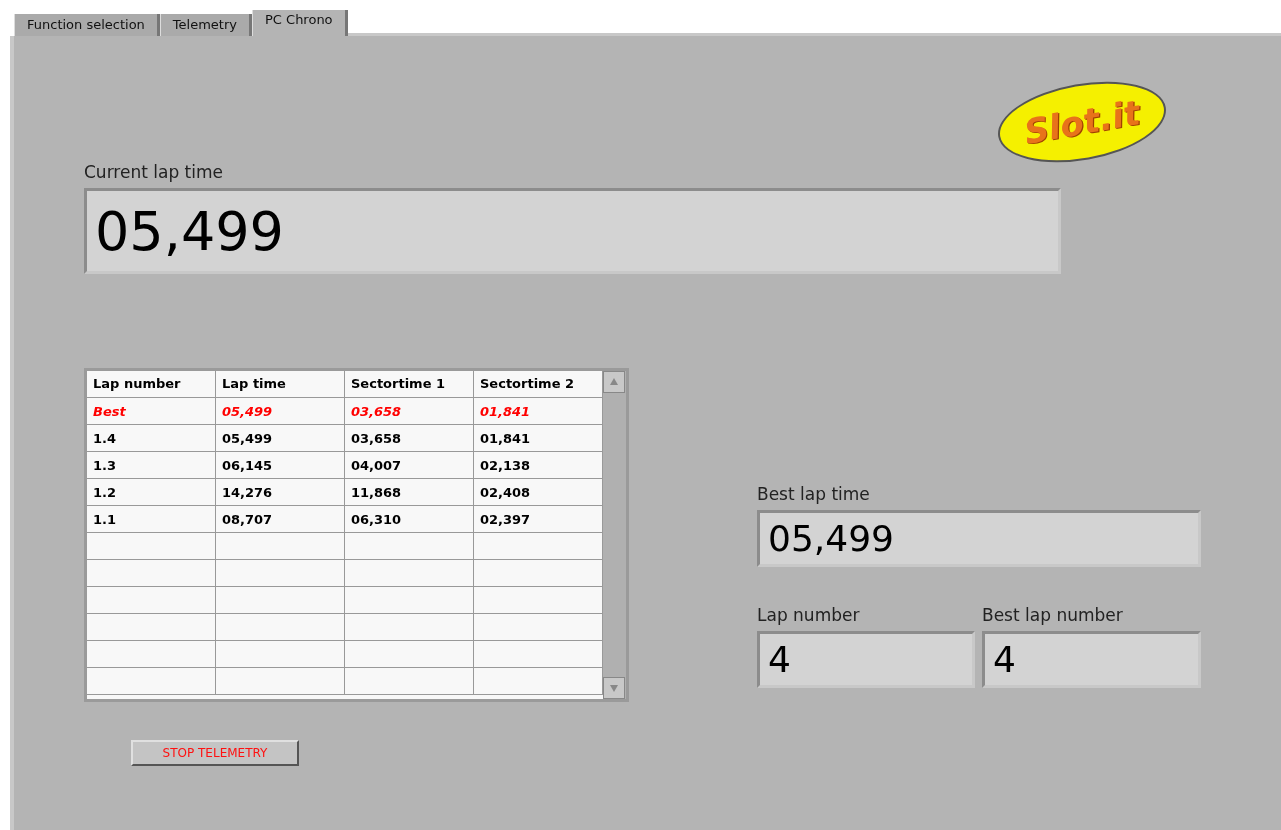 The height and width of the screenshot is (830, 1281). Describe the element at coordinates (151, 465) in the screenshot. I see `table-cell: 1.3` at that location.